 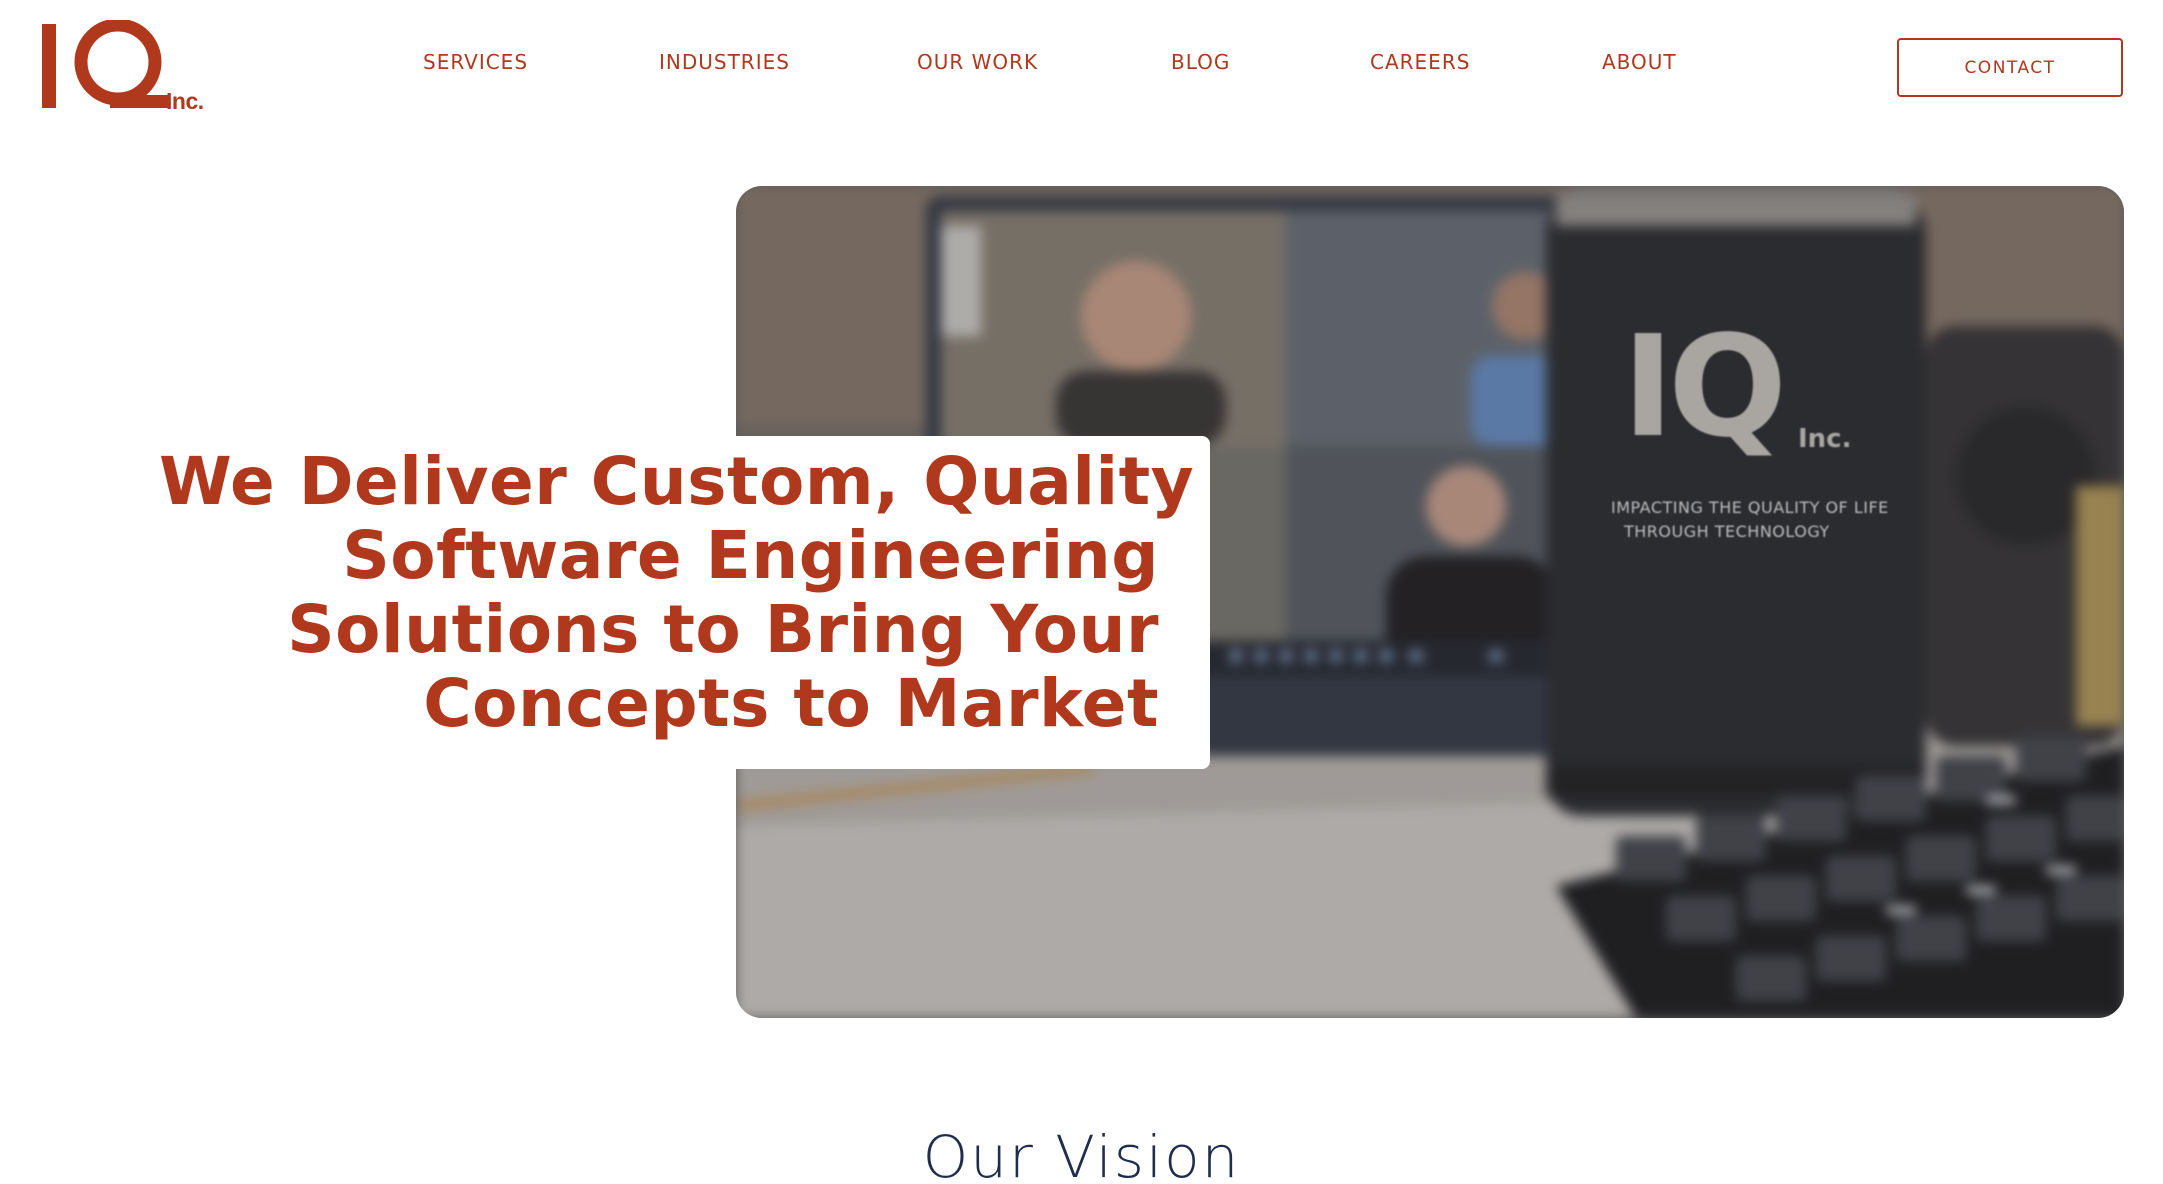 I want to click on contact-button: CONTACT, so click(x=2010, y=67).